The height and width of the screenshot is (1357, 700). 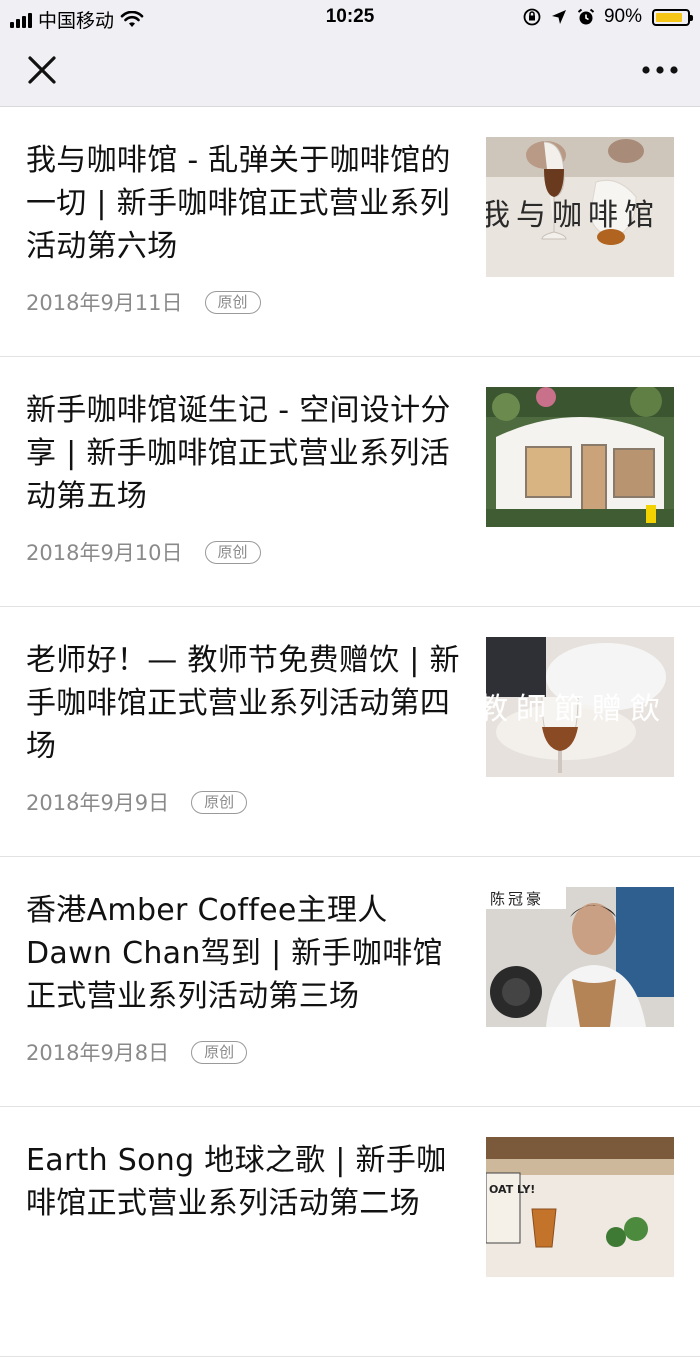 What do you see at coordinates (104, 553) in the screenshot?
I see `article-date: 2018年9月10日` at bounding box center [104, 553].